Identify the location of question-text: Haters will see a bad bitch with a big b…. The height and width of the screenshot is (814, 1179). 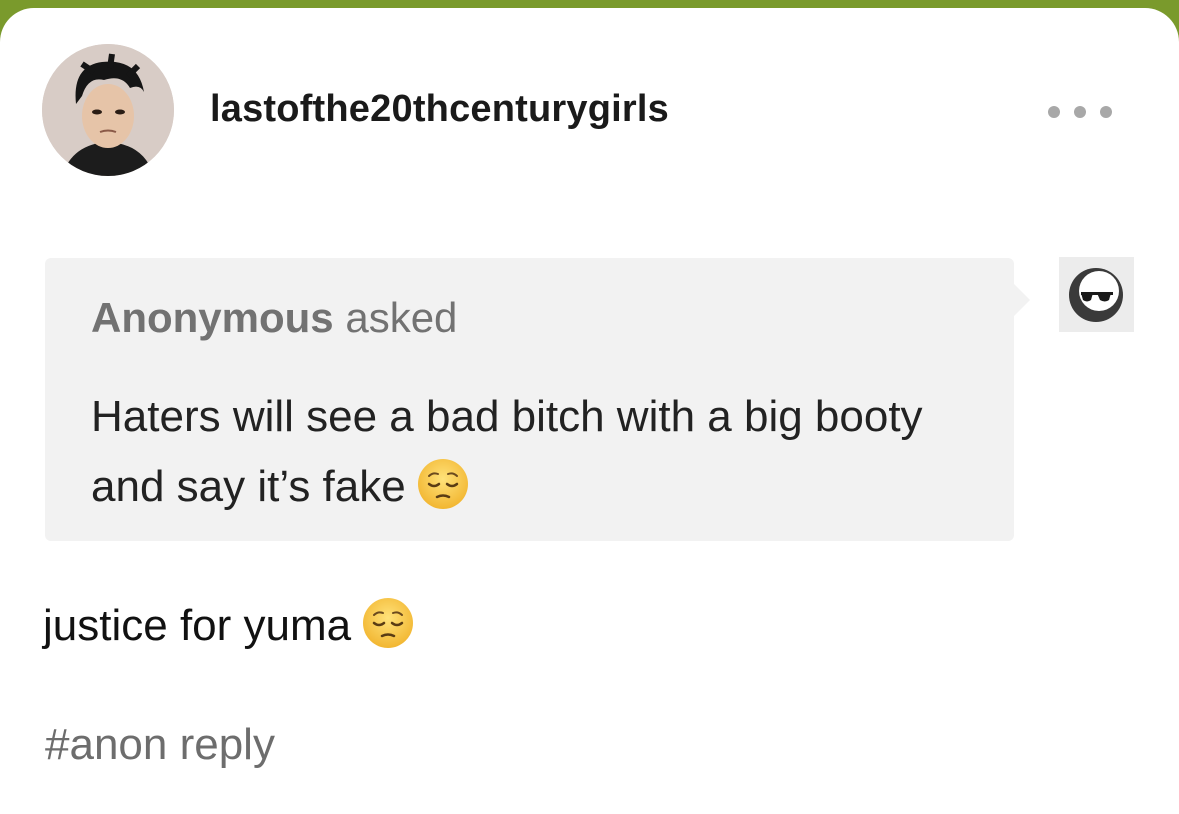
(507, 451).